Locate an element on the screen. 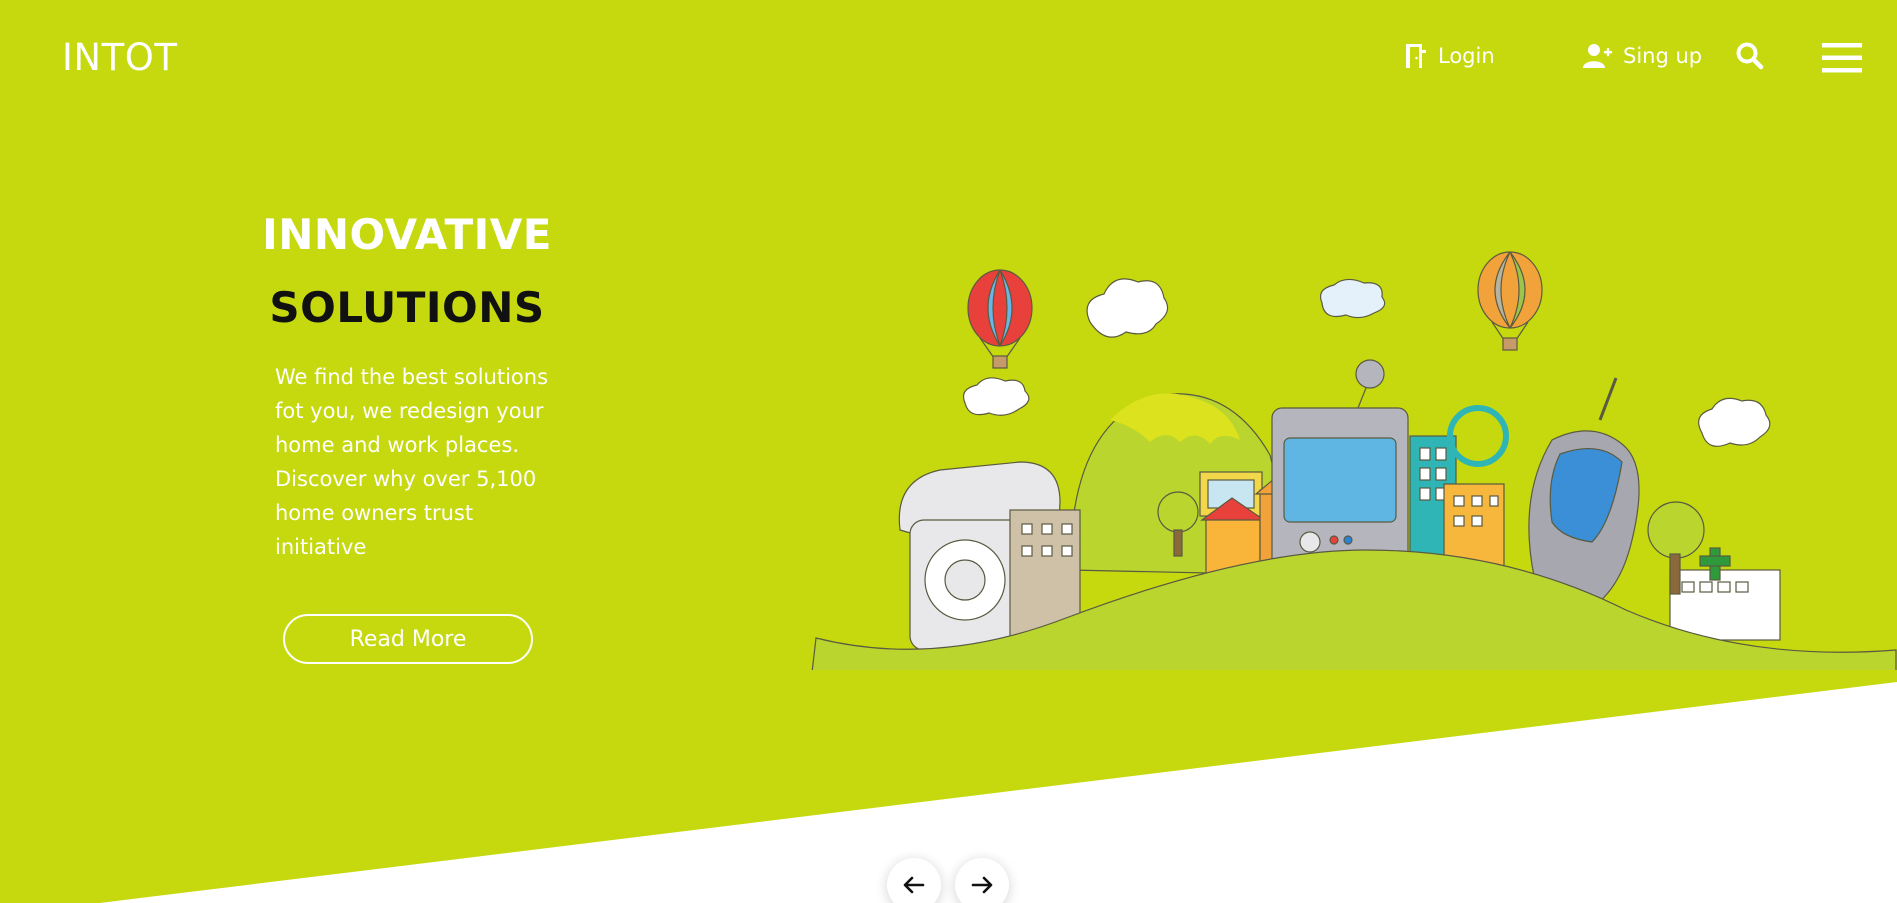 The image size is (1897, 903). login-link: Login is located at coordinates (1449, 56).